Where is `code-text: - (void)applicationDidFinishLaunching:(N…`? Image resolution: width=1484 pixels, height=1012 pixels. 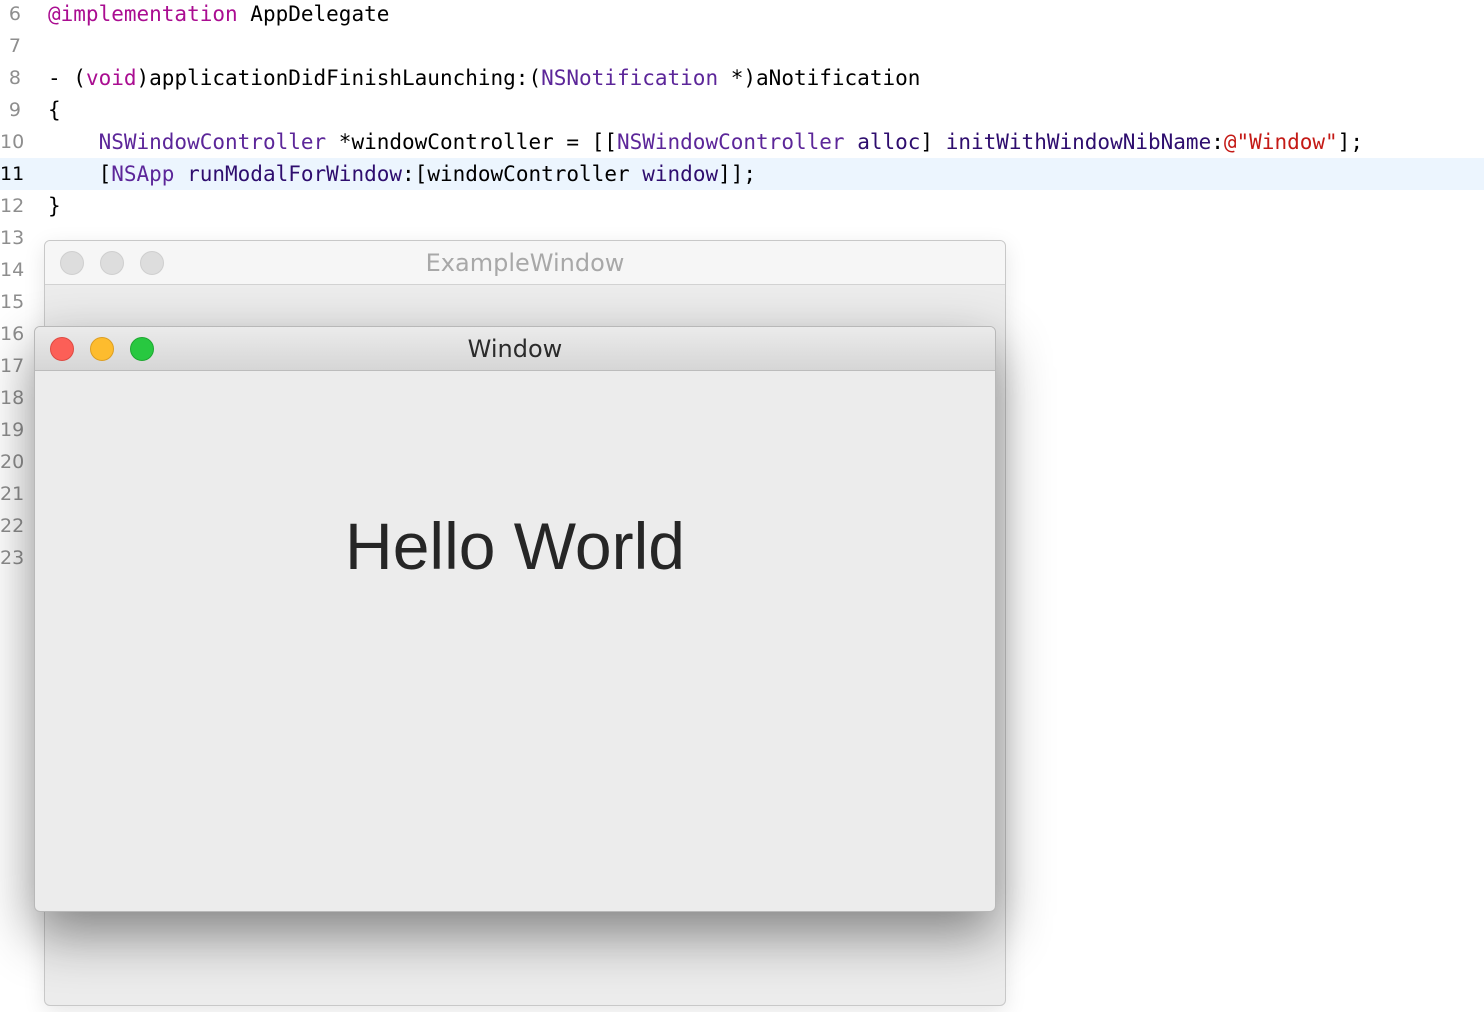 code-text: - (void)applicationDidFinishLaunching:(N… is located at coordinates (484, 78).